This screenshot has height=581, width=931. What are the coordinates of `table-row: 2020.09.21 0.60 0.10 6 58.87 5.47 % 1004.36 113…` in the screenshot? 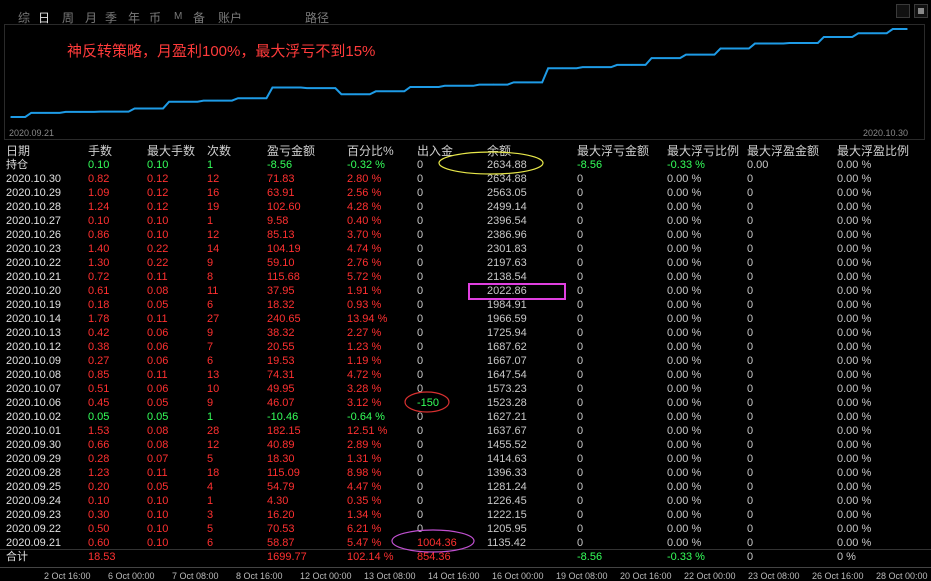 It's located at (465, 543).